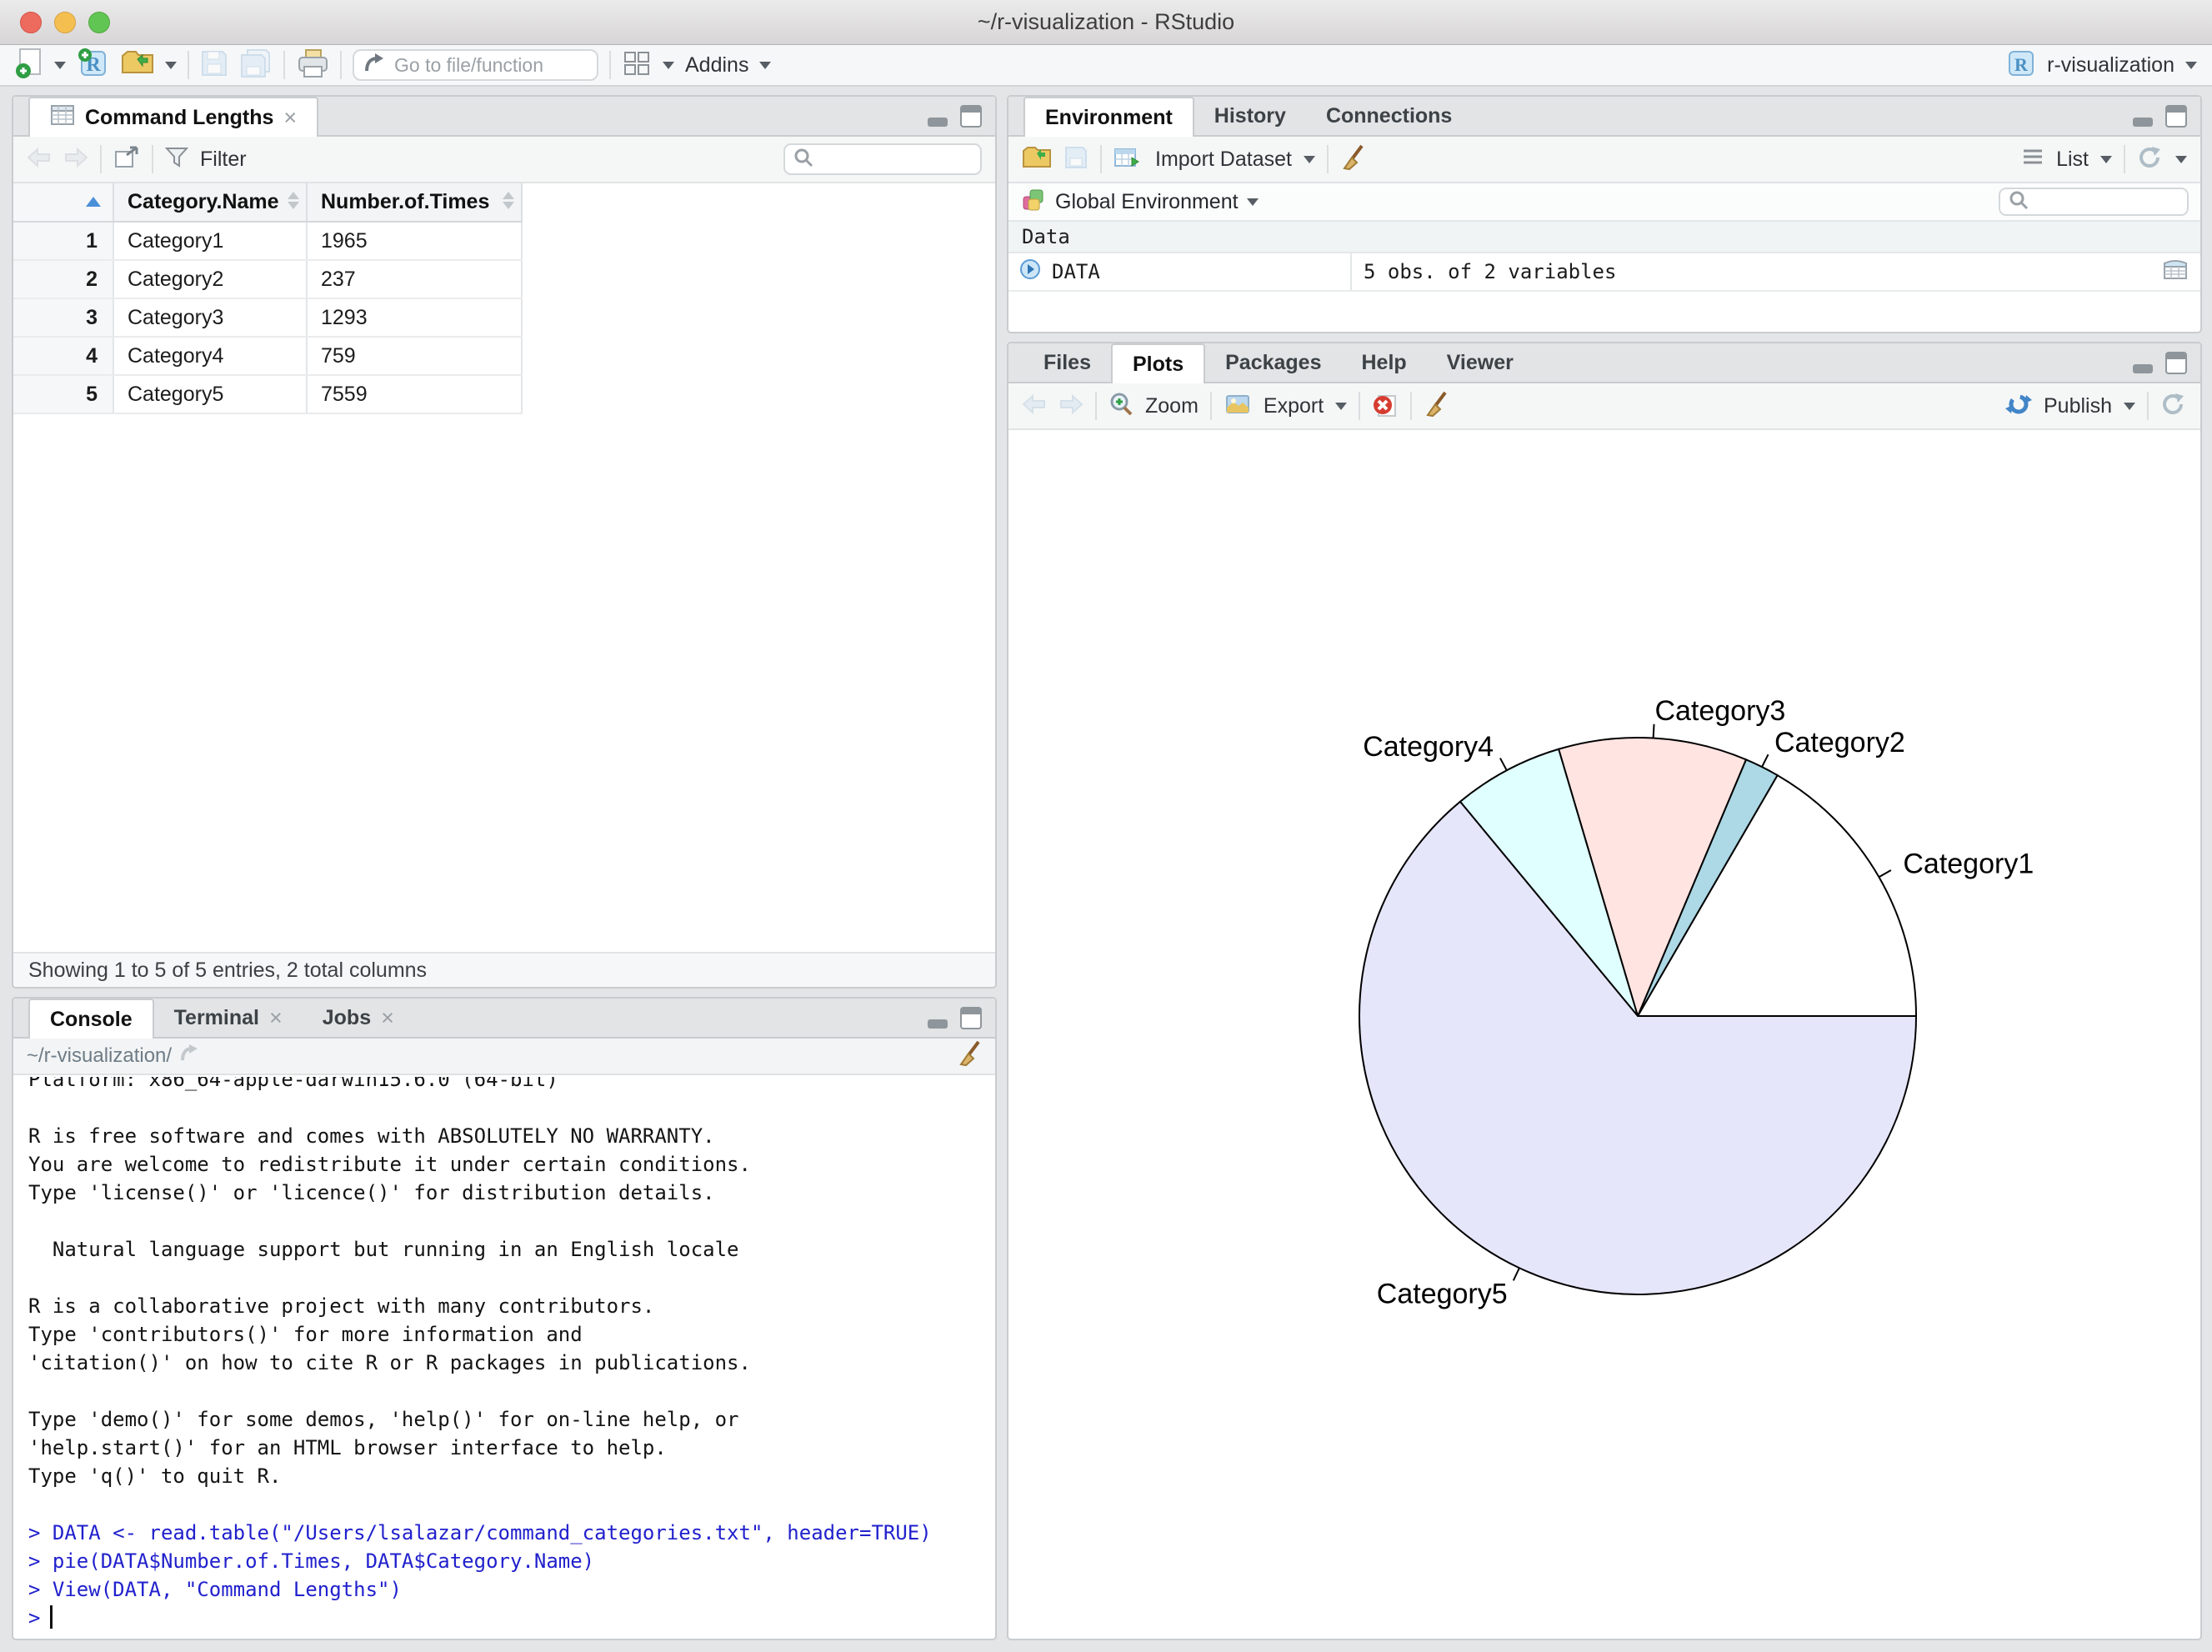  Describe the element at coordinates (486, 65) in the screenshot. I see `goto-file-input` at that location.